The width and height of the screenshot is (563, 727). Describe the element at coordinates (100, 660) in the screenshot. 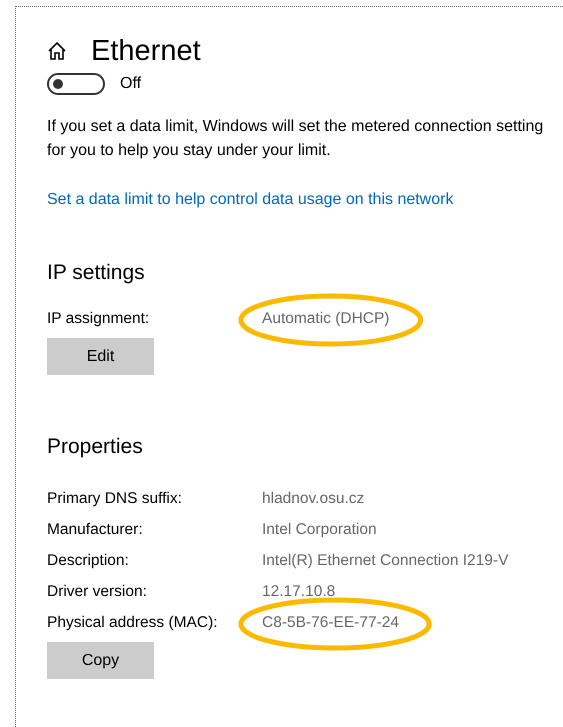

I see `copy-button: Copy` at that location.